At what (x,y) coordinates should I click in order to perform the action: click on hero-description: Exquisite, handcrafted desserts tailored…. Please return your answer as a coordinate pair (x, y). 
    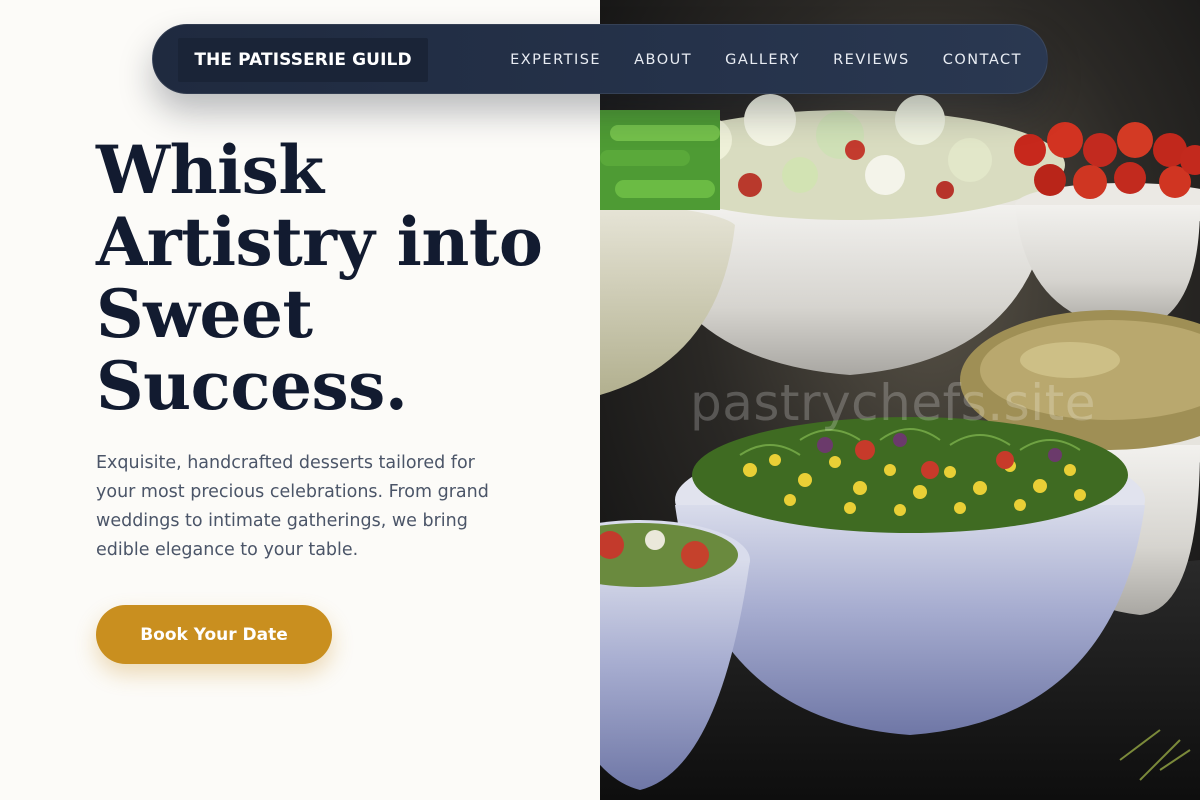
    Looking at the image, I should click on (292, 506).